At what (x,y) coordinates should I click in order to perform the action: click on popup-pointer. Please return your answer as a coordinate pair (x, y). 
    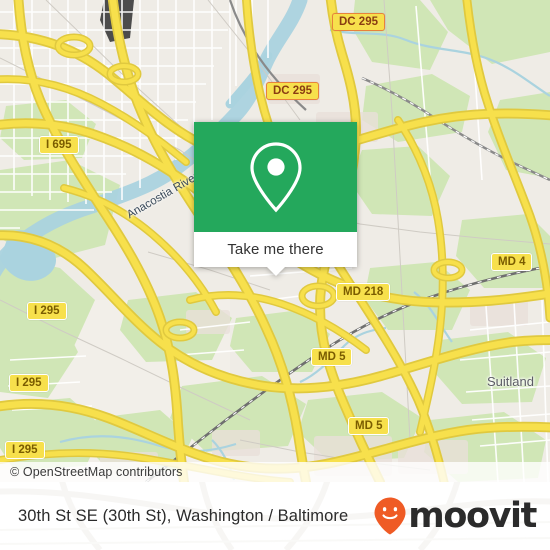
    Looking at the image, I should click on (275, 271).